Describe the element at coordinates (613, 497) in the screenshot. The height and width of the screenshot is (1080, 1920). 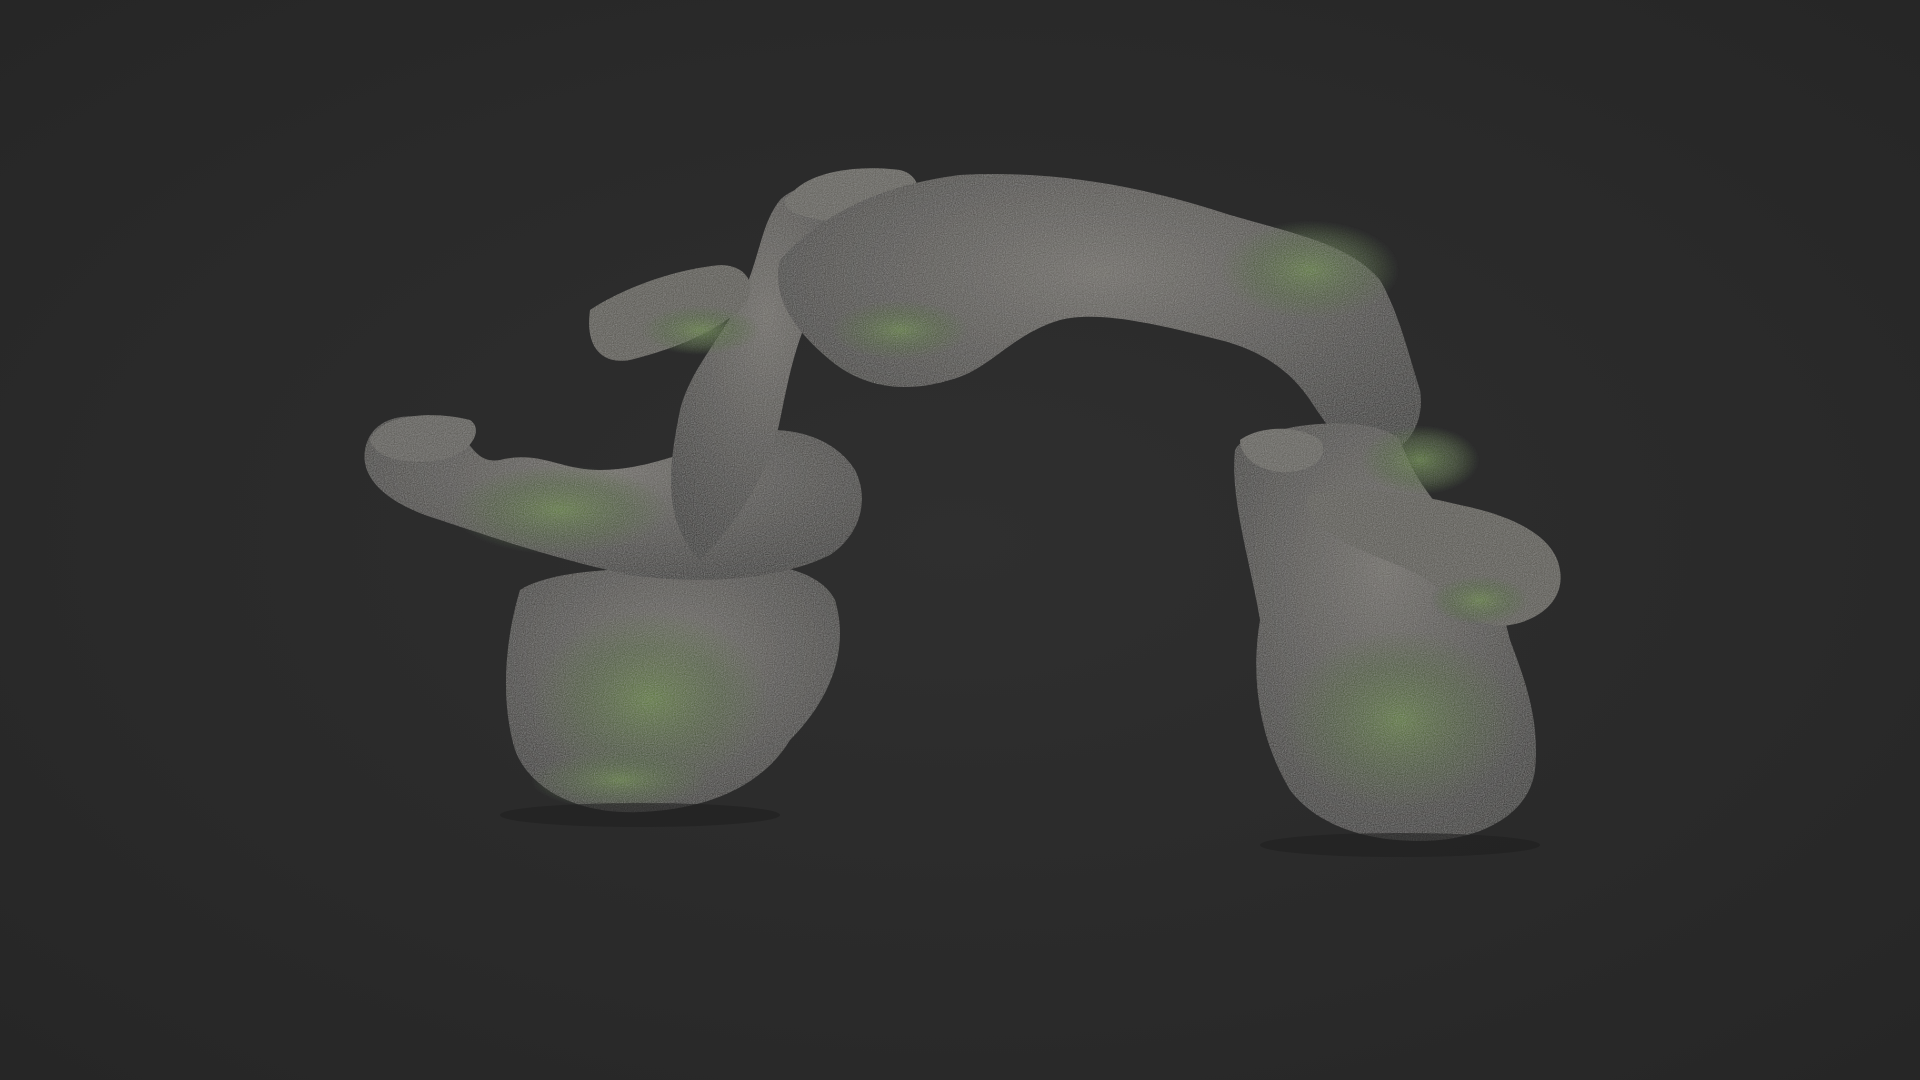
I see `left-arm` at that location.